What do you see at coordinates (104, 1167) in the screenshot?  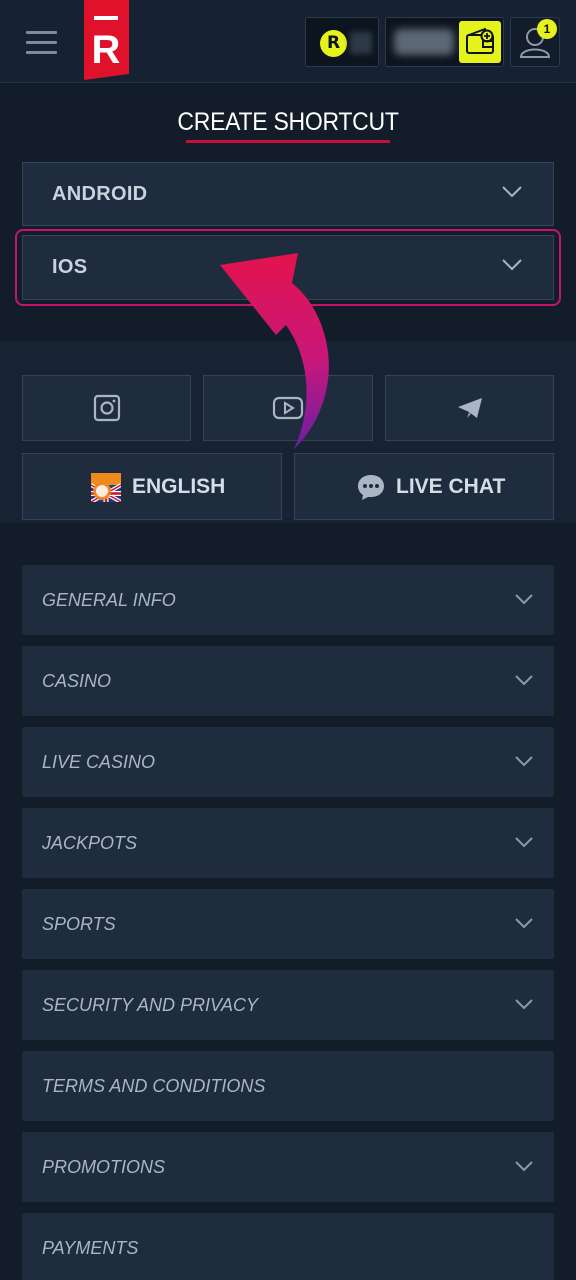 I see `menu-item-label: PROMOTIONS` at bounding box center [104, 1167].